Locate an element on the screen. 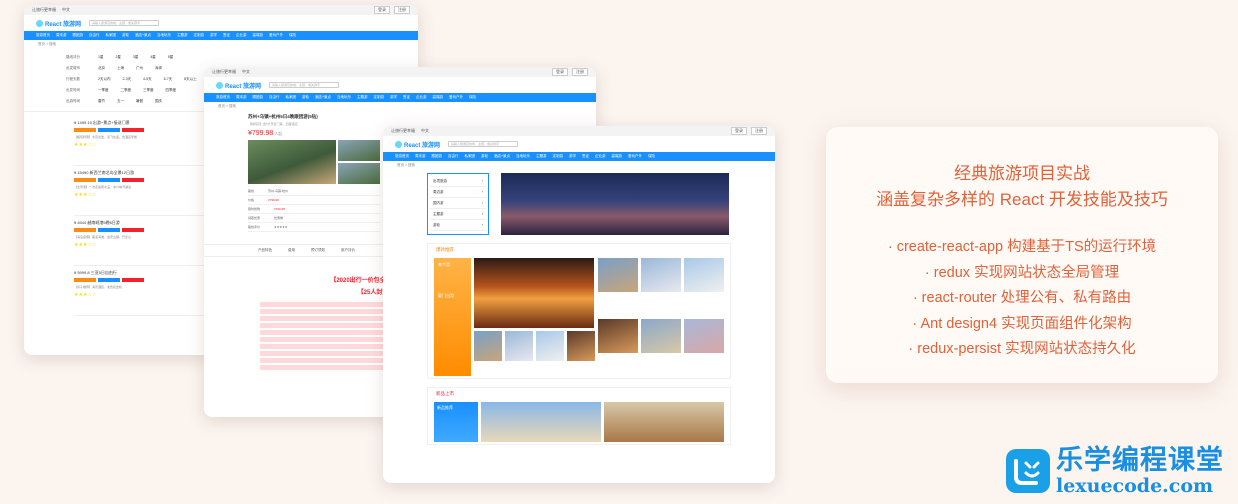 This screenshot has width=1238, height=504. filter-option: 二季度 is located at coordinates (126, 90).